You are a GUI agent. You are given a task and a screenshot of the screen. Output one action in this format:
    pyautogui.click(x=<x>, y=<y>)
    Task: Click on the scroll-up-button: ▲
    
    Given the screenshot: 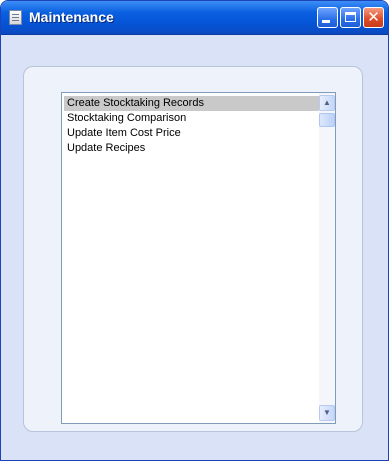 What is the action you would take?
    pyautogui.click(x=327, y=103)
    